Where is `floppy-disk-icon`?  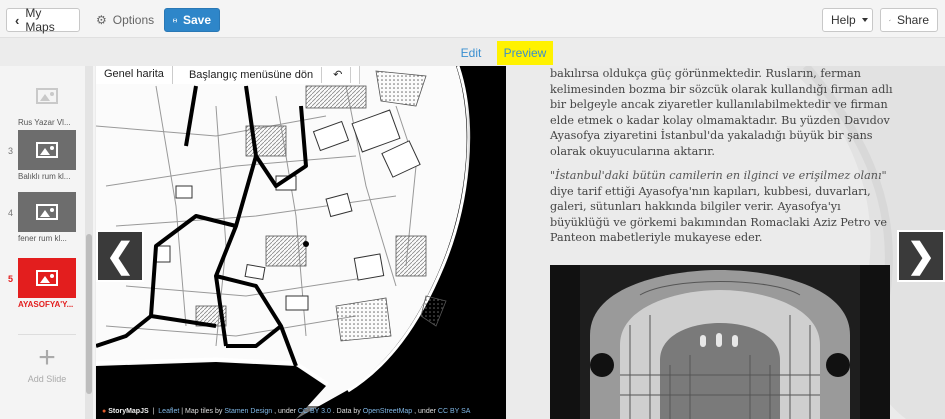
floppy-disk-icon is located at coordinates (175, 20).